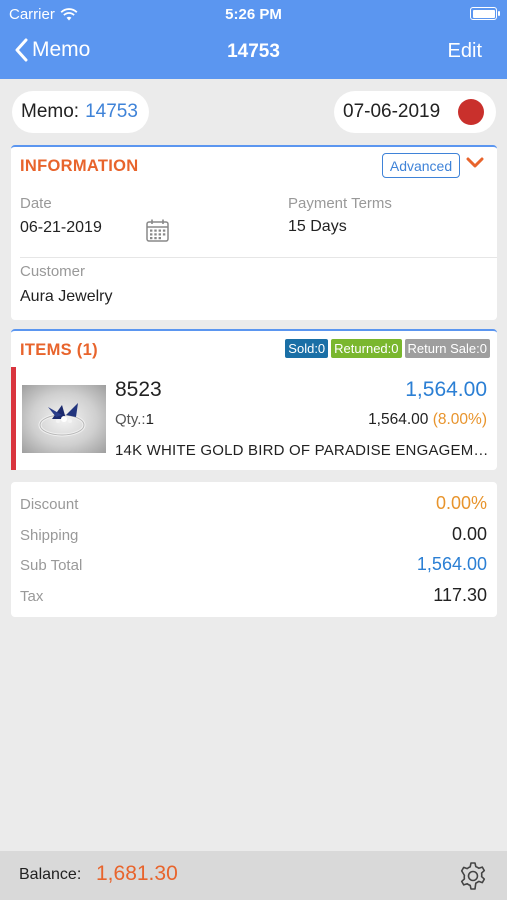 The image size is (507, 900). Describe the element at coordinates (469, 534) in the screenshot. I see `shipping-value: 0.00` at that location.